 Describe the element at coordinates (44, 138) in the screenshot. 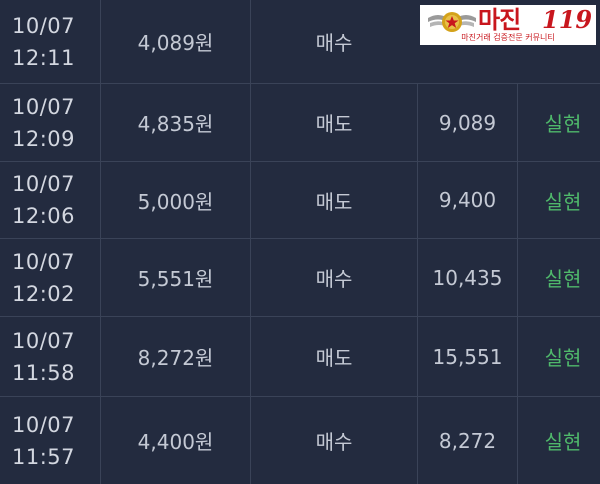

I see `trade-time: 12:09` at that location.